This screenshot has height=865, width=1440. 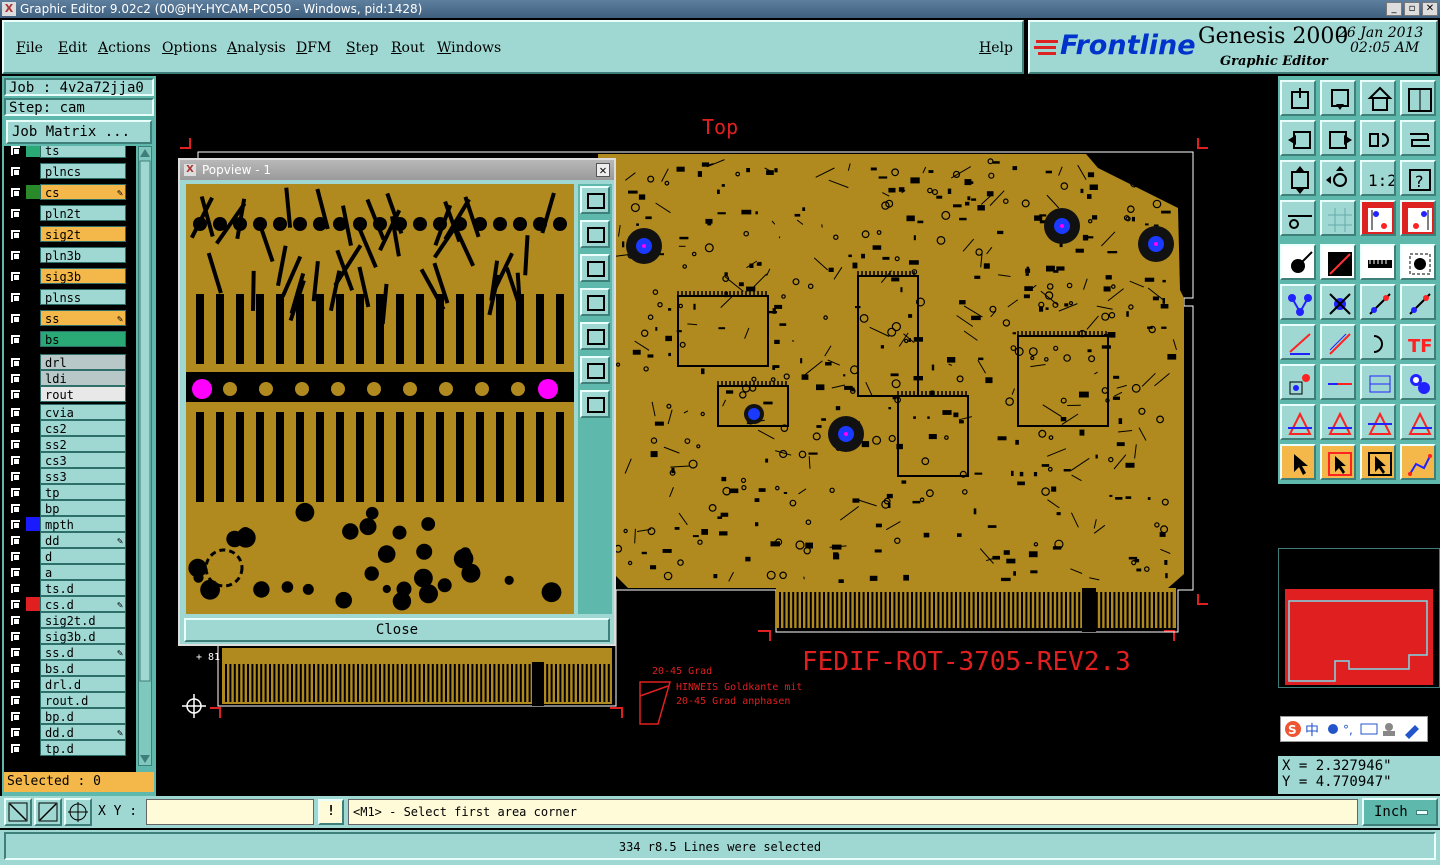 I want to click on layer-name: a, so click(x=83, y=572).